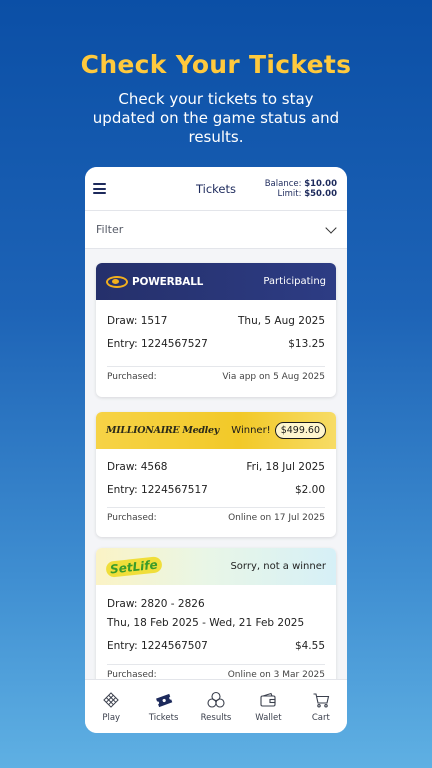  What do you see at coordinates (268, 717) in the screenshot?
I see `nav-label: Wallet` at bounding box center [268, 717].